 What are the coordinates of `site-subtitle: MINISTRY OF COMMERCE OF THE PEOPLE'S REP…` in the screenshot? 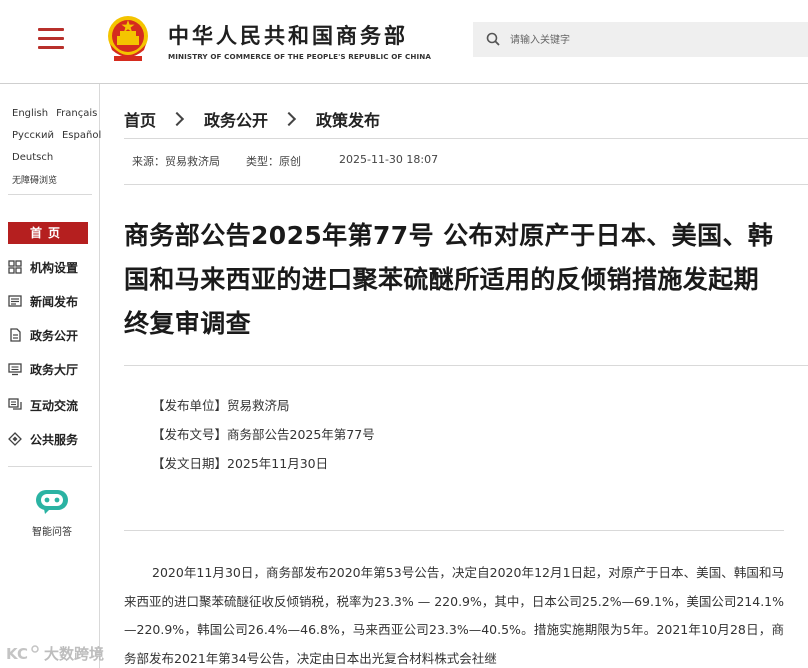 It's located at (300, 56).